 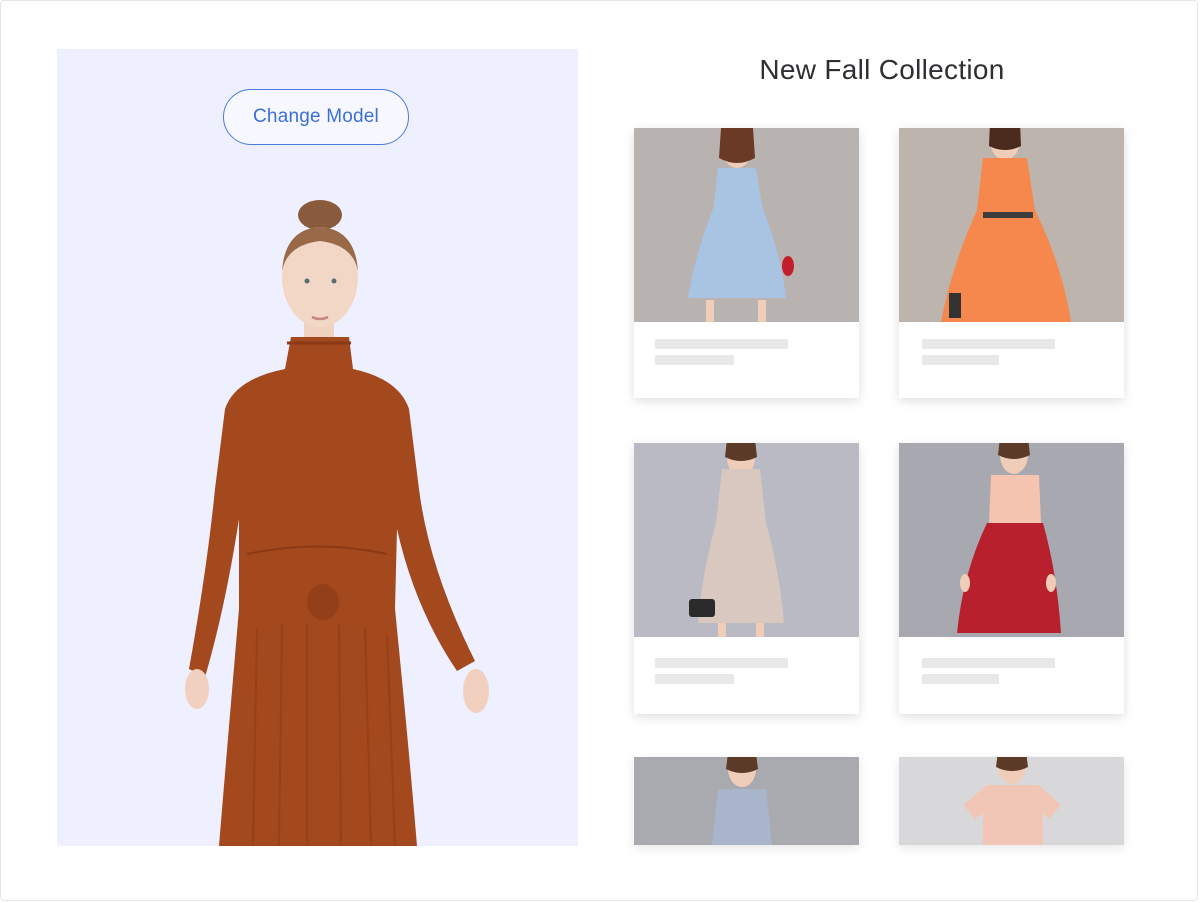 I want to click on change-model-button: Change Model, so click(x=316, y=117).